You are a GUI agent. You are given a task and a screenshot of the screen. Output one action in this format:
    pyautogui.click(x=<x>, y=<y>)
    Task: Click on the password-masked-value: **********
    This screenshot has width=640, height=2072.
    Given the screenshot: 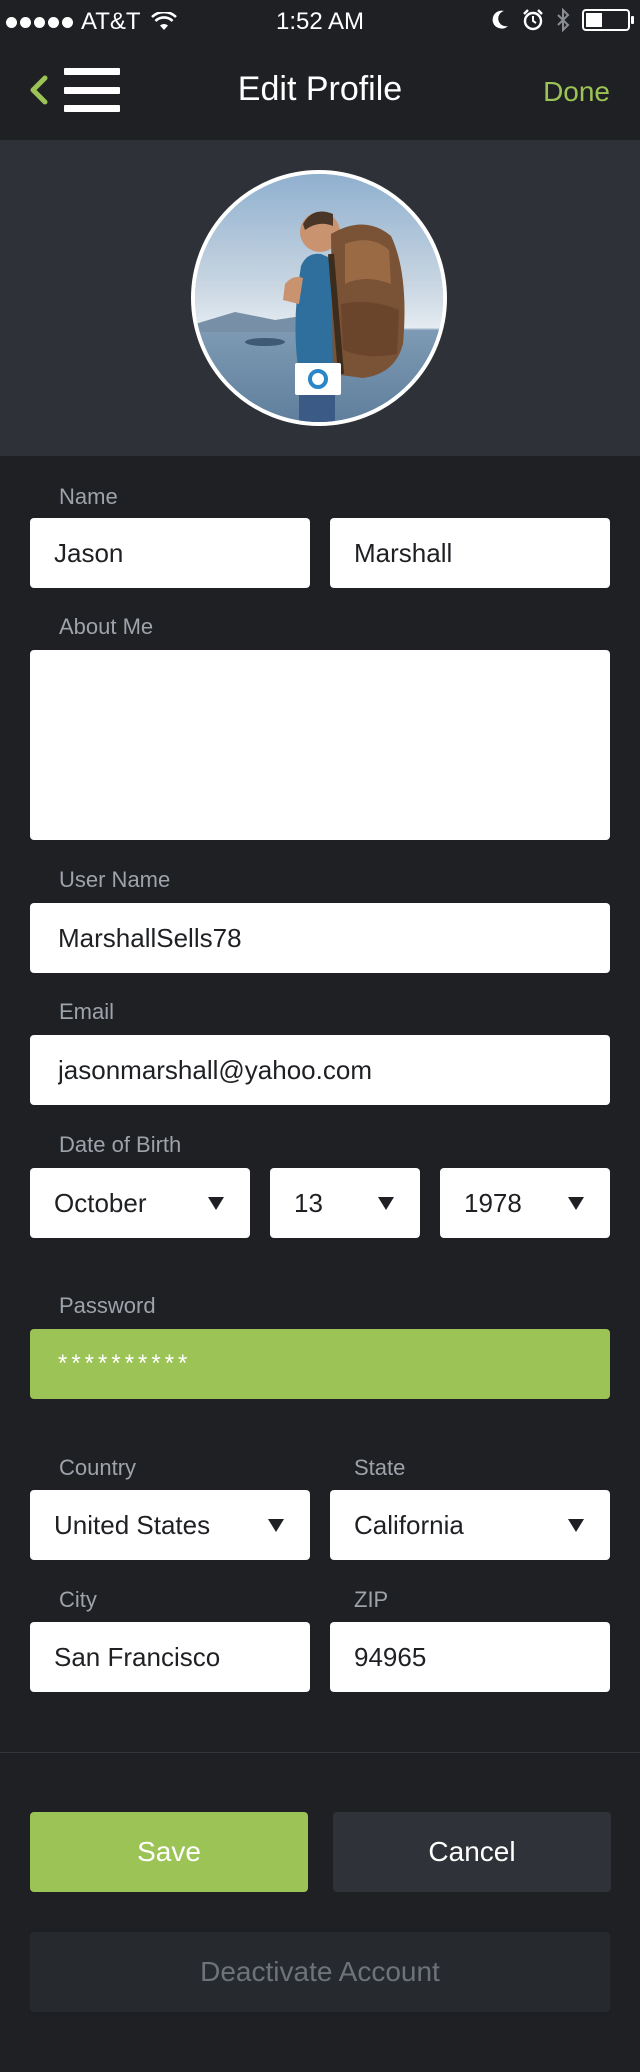 What is the action you would take?
    pyautogui.click(x=125, y=1363)
    